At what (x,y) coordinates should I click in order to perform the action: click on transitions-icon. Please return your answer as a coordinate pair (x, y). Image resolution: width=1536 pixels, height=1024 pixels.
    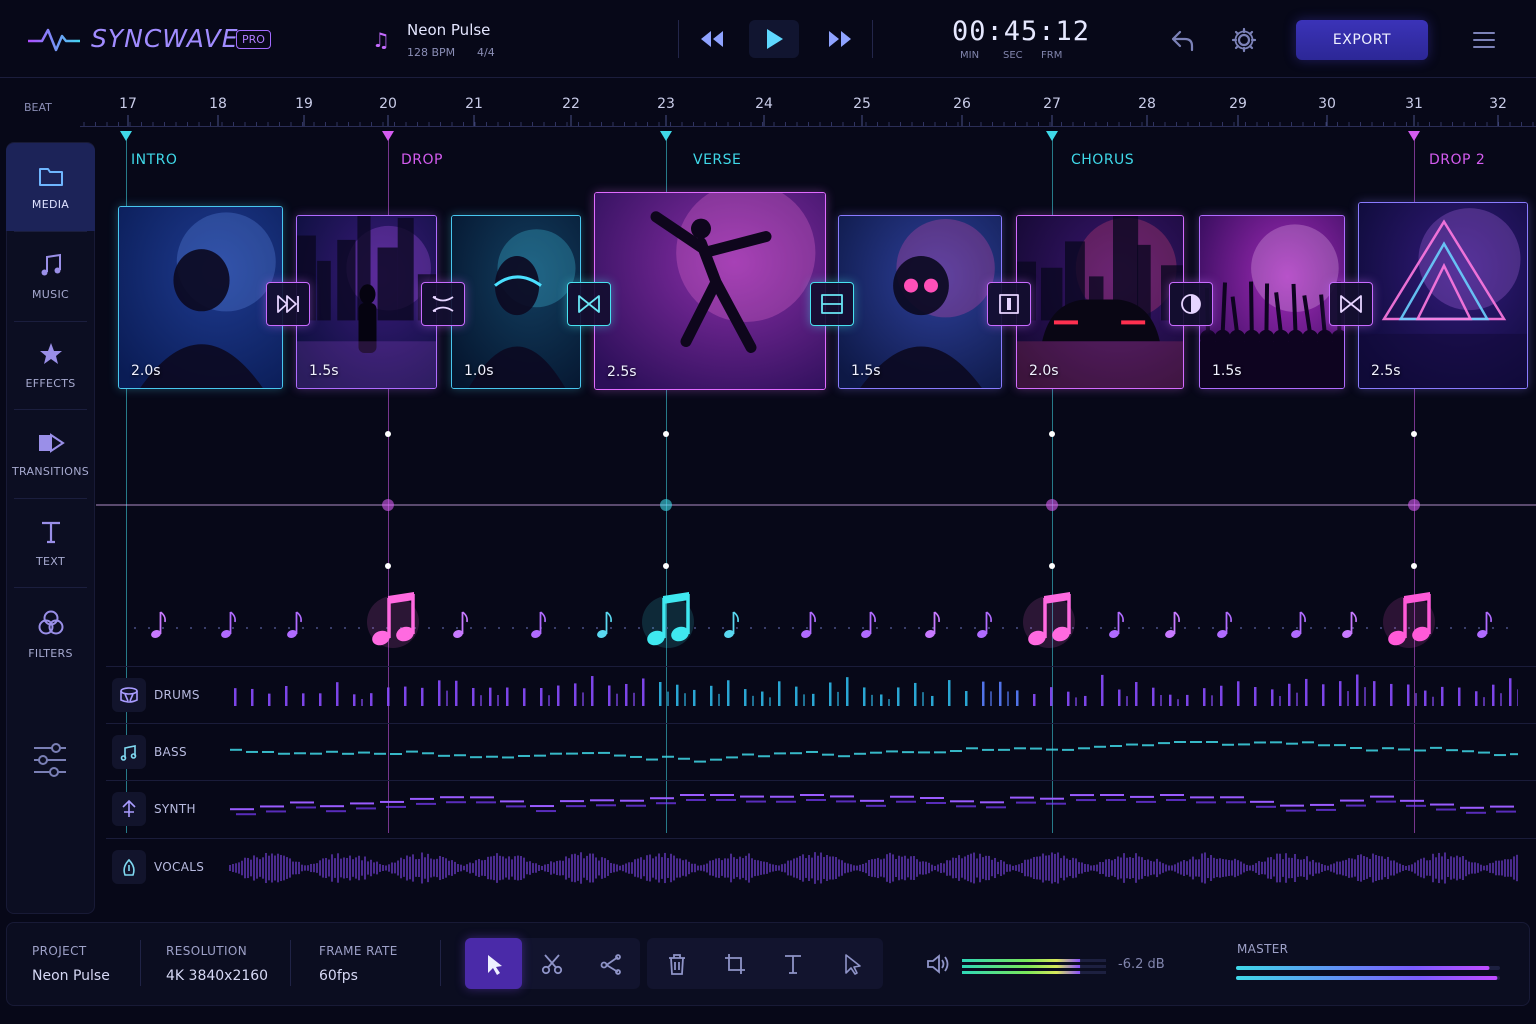
    Looking at the image, I should click on (51, 442).